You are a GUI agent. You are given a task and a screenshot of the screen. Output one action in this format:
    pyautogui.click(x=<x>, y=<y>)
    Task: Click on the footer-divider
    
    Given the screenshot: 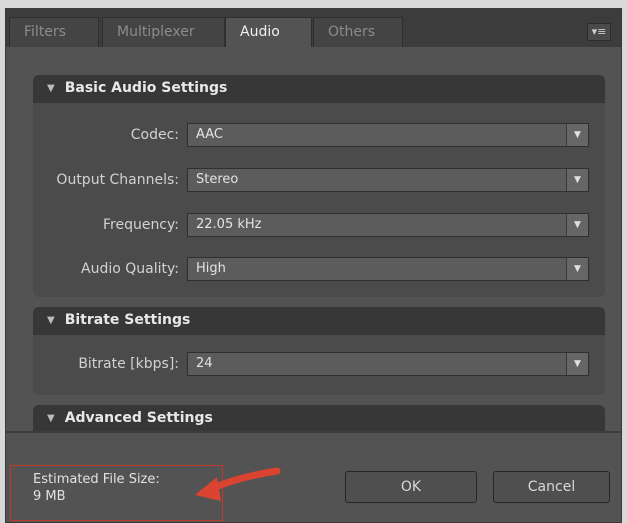 What is the action you would take?
    pyautogui.click(x=313, y=432)
    